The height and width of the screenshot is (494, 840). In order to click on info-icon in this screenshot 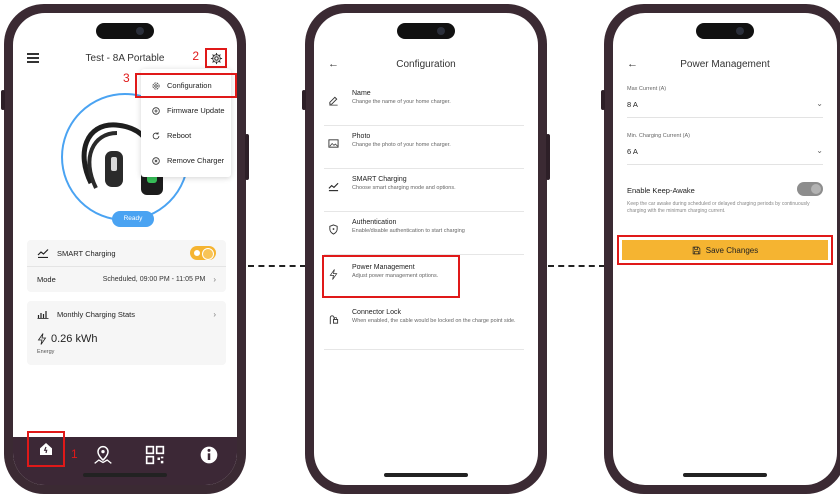, I will do `click(209, 455)`.